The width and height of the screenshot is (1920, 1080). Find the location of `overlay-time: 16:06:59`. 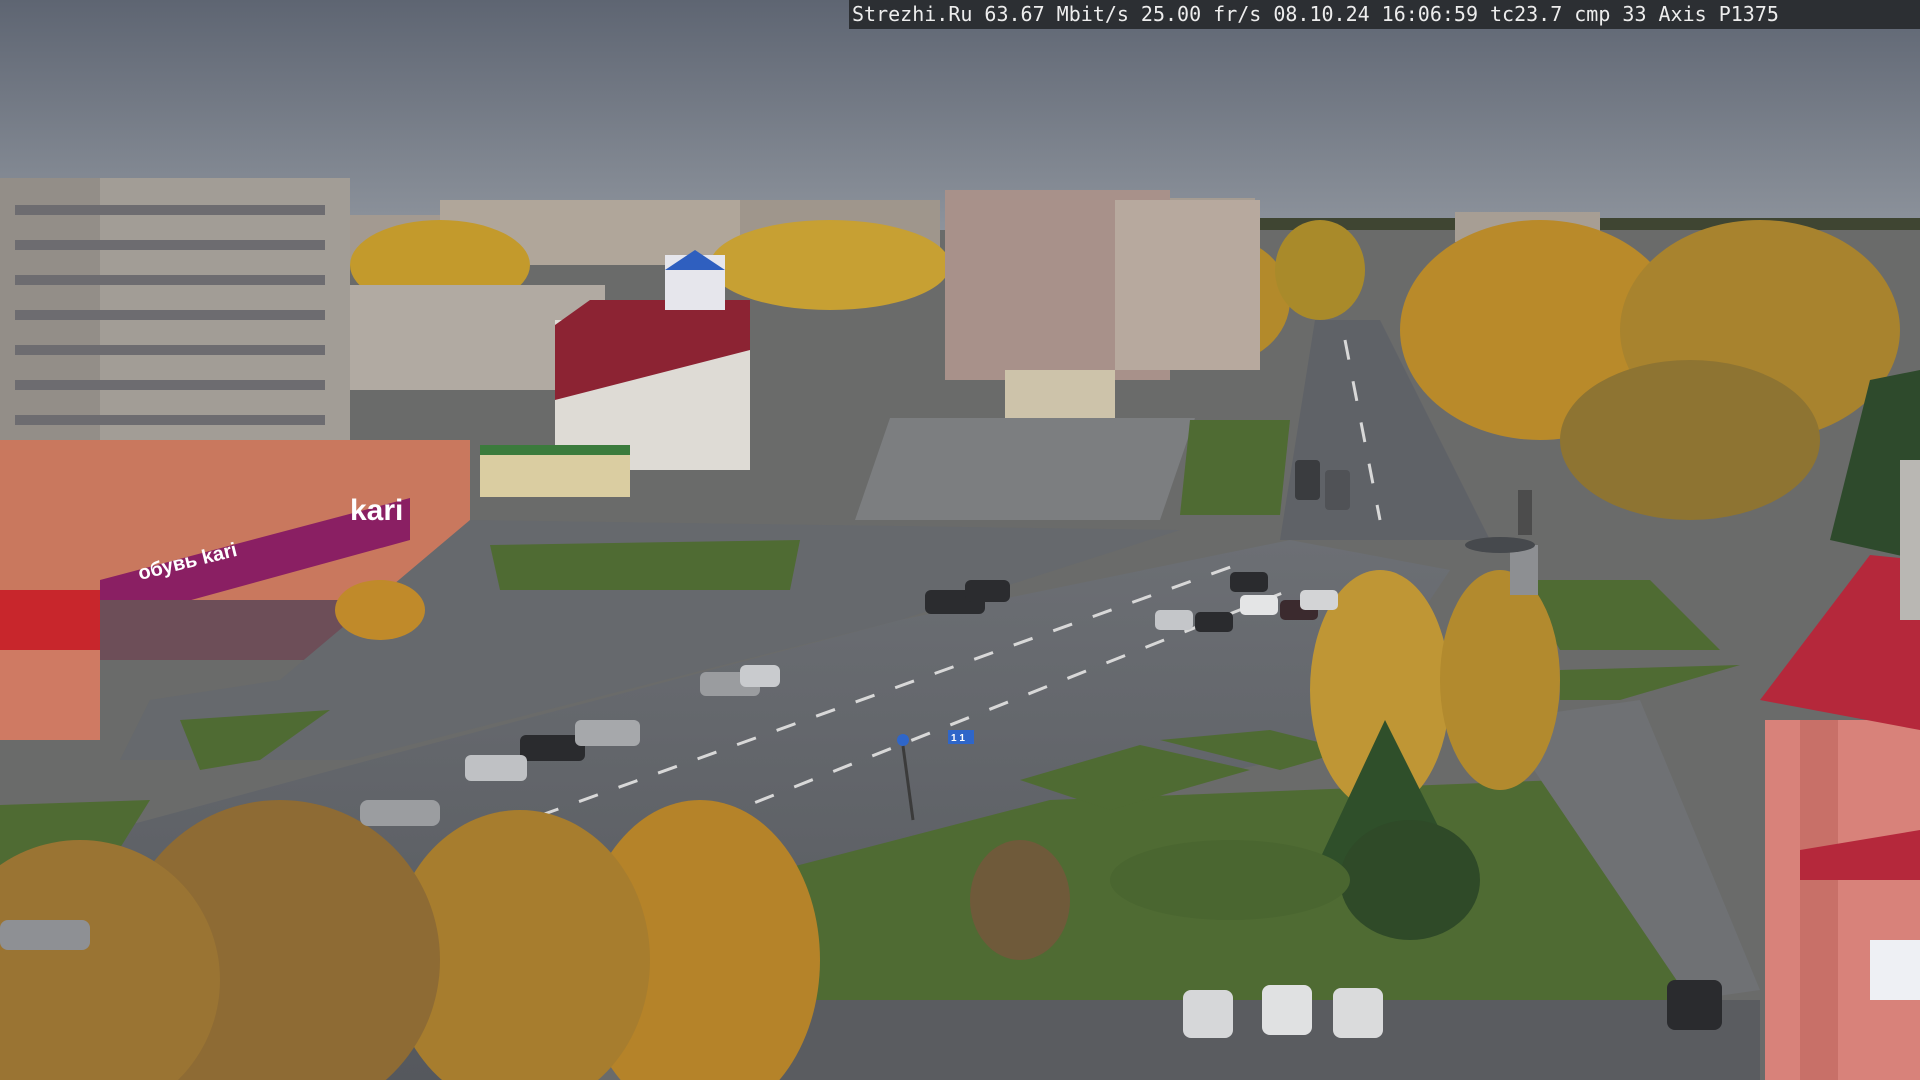

overlay-time: 16:06:59 is located at coordinates (1429, 14).